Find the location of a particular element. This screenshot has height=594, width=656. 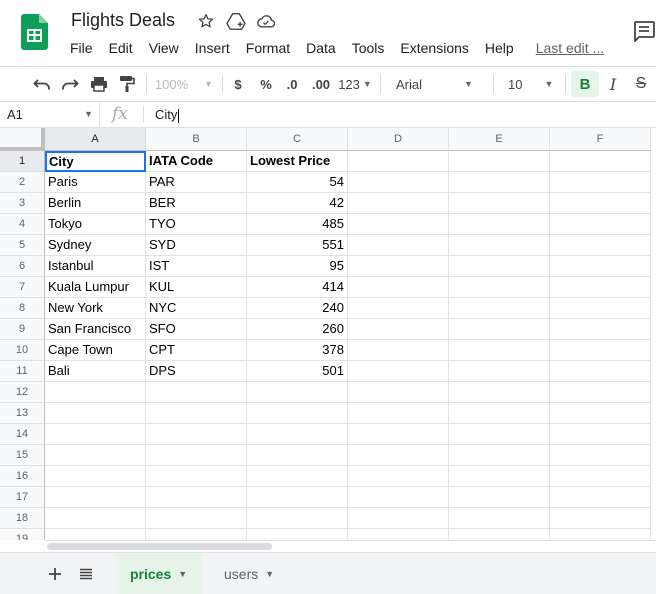

row-header: 17 is located at coordinates (22, 497).